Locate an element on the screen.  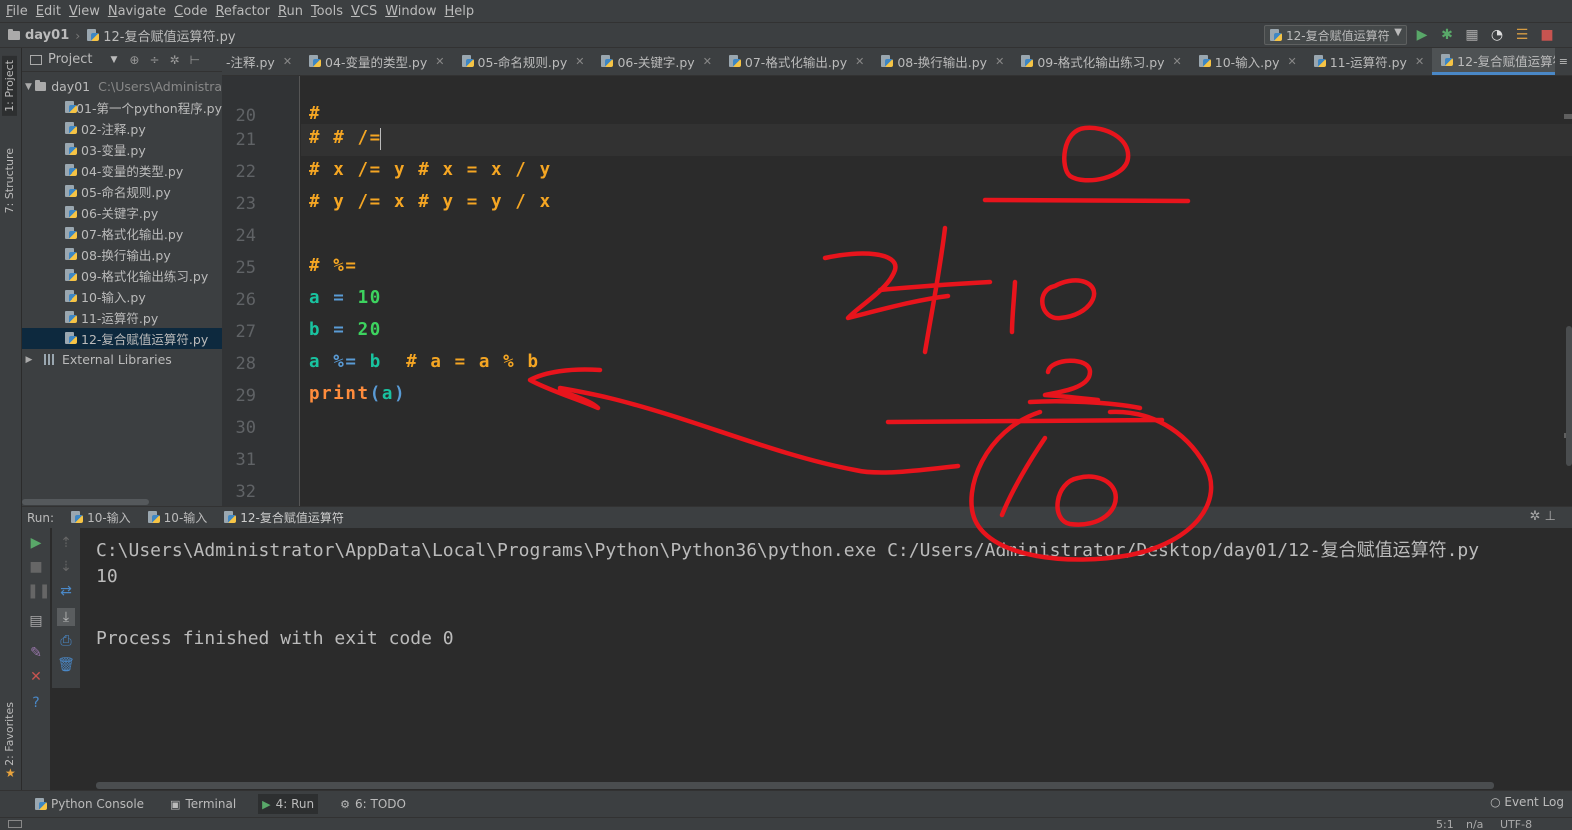
run-configuration-select: 12-复合赋值运算符 ▼ is located at coordinates (1335, 35).